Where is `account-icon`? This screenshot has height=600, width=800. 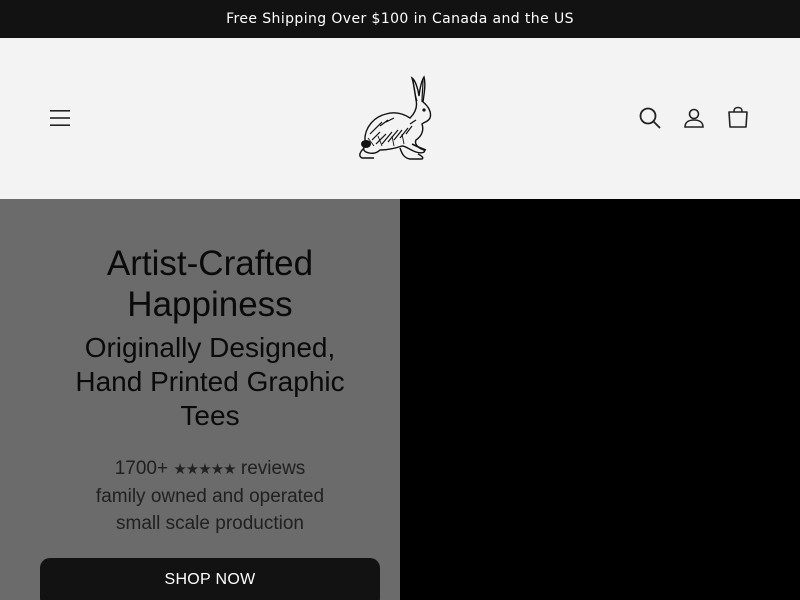 account-icon is located at coordinates (694, 118).